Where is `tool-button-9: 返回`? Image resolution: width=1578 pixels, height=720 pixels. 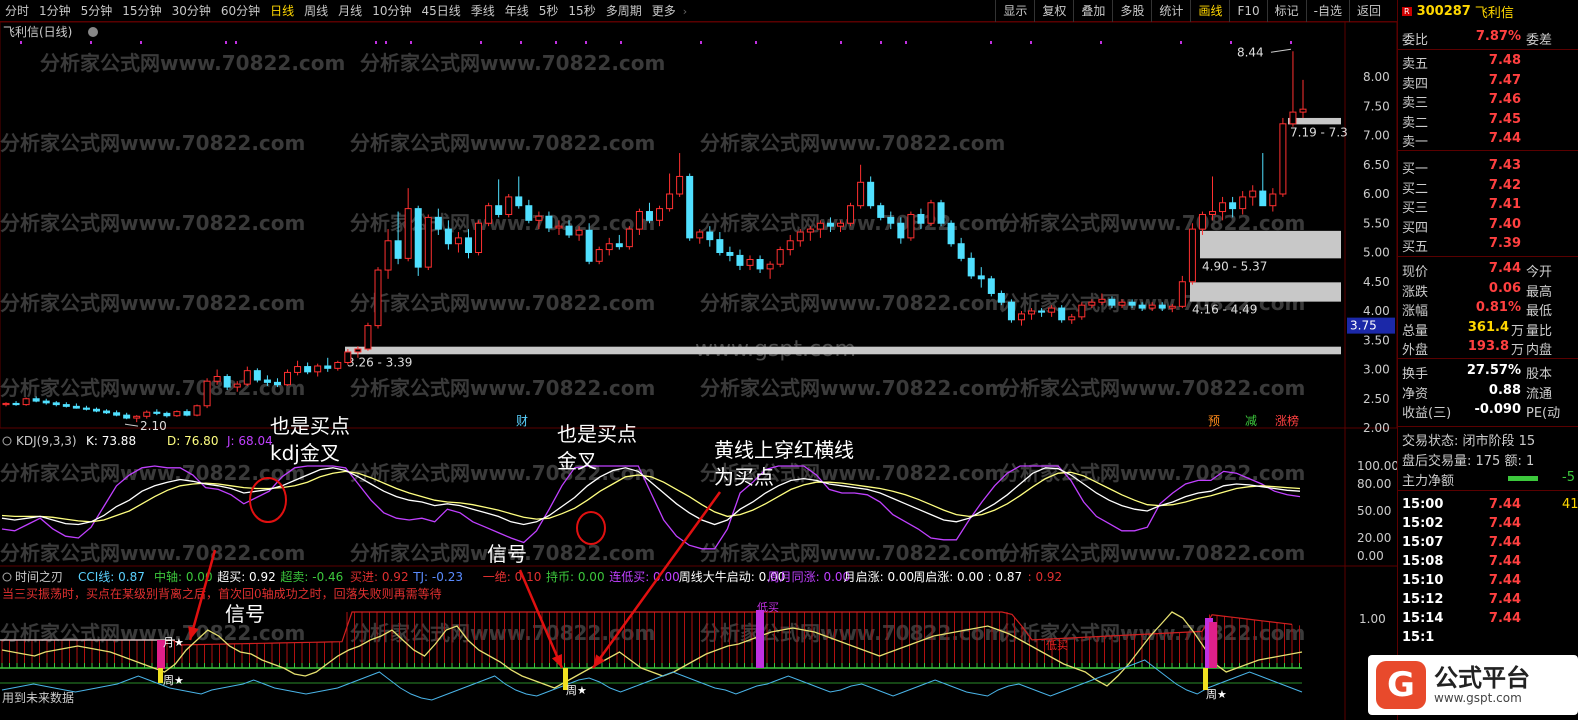
tool-button-9: 返回 is located at coordinates (1368, 11).